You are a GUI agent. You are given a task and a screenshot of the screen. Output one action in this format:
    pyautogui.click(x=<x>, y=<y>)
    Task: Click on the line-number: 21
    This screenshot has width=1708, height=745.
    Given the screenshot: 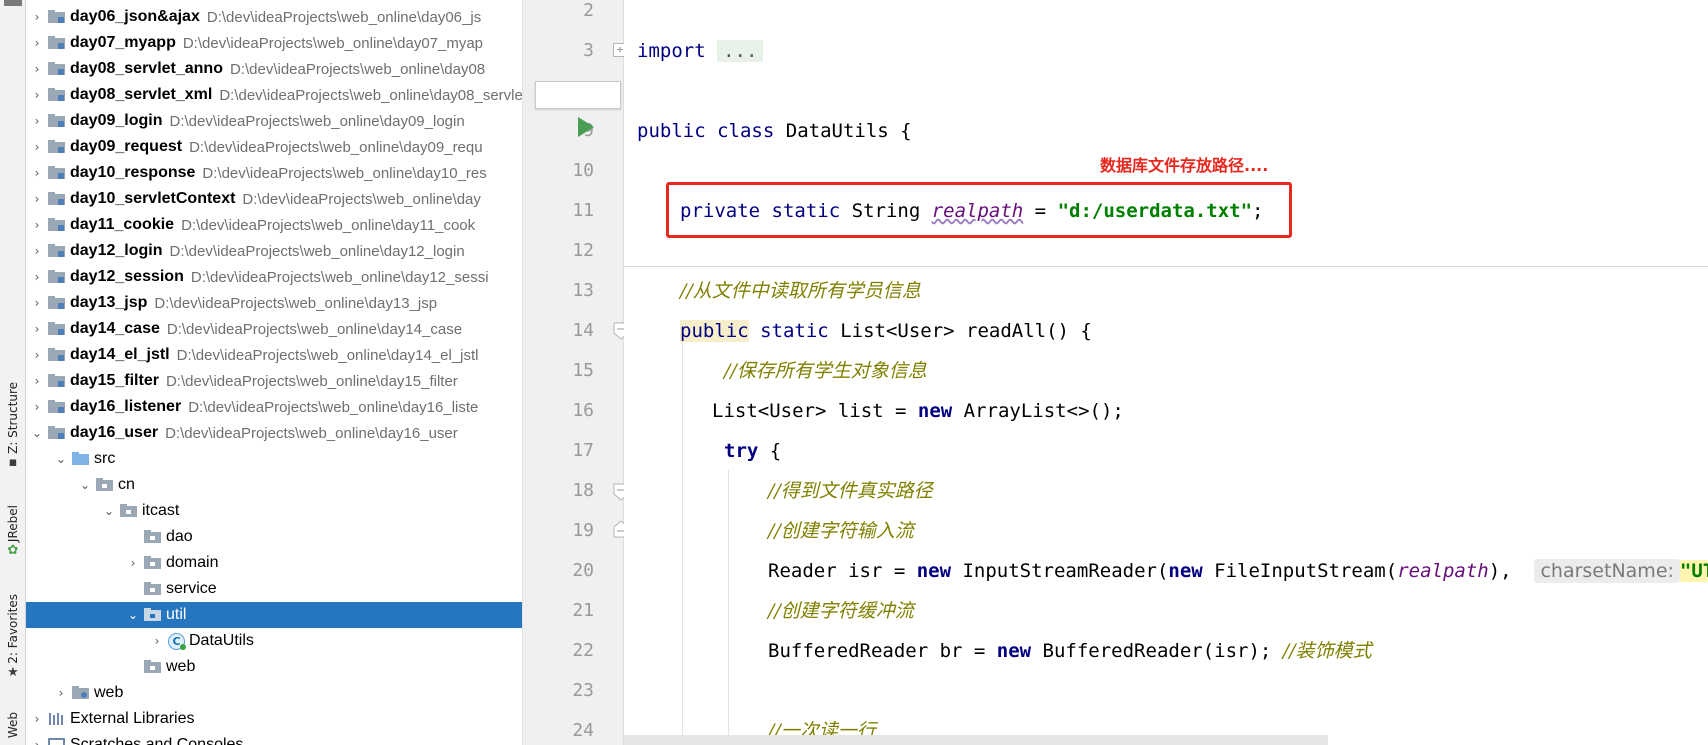 What is the action you would take?
    pyautogui.click(x=583, y=610)
    